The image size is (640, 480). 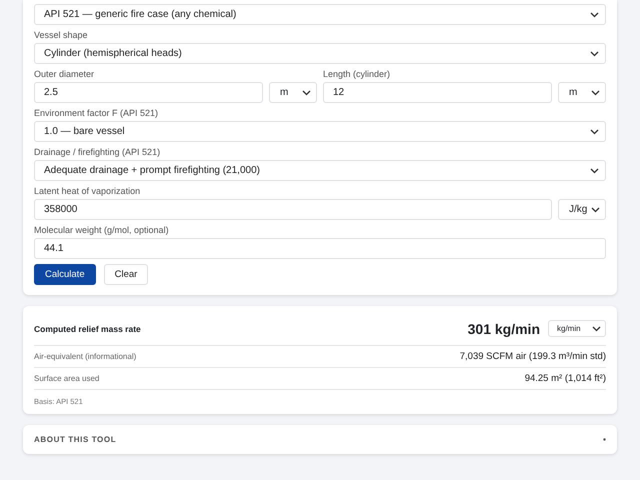 What do you see at coordinates (97, 113) in the screenshot?
I see `field-label: Environment factor F (API 521)` at bounding box center [97, 113].